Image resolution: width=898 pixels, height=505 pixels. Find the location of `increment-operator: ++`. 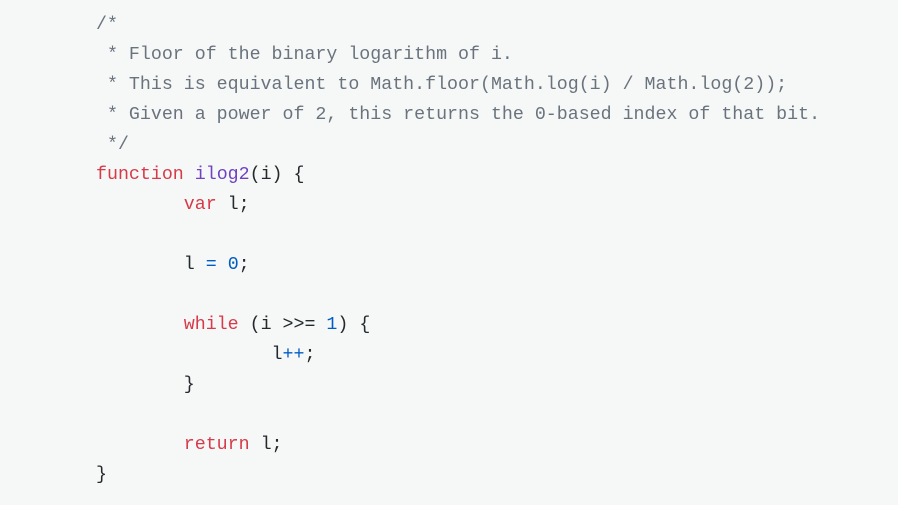

increment-operator: ++ is located at coordinates (293, 355).